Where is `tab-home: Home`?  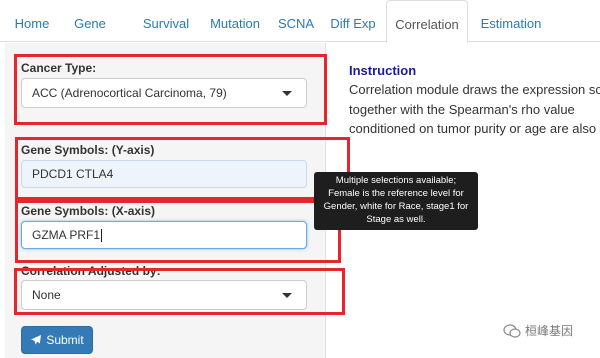 tab-home: Home is located at coordinates (32, 21).